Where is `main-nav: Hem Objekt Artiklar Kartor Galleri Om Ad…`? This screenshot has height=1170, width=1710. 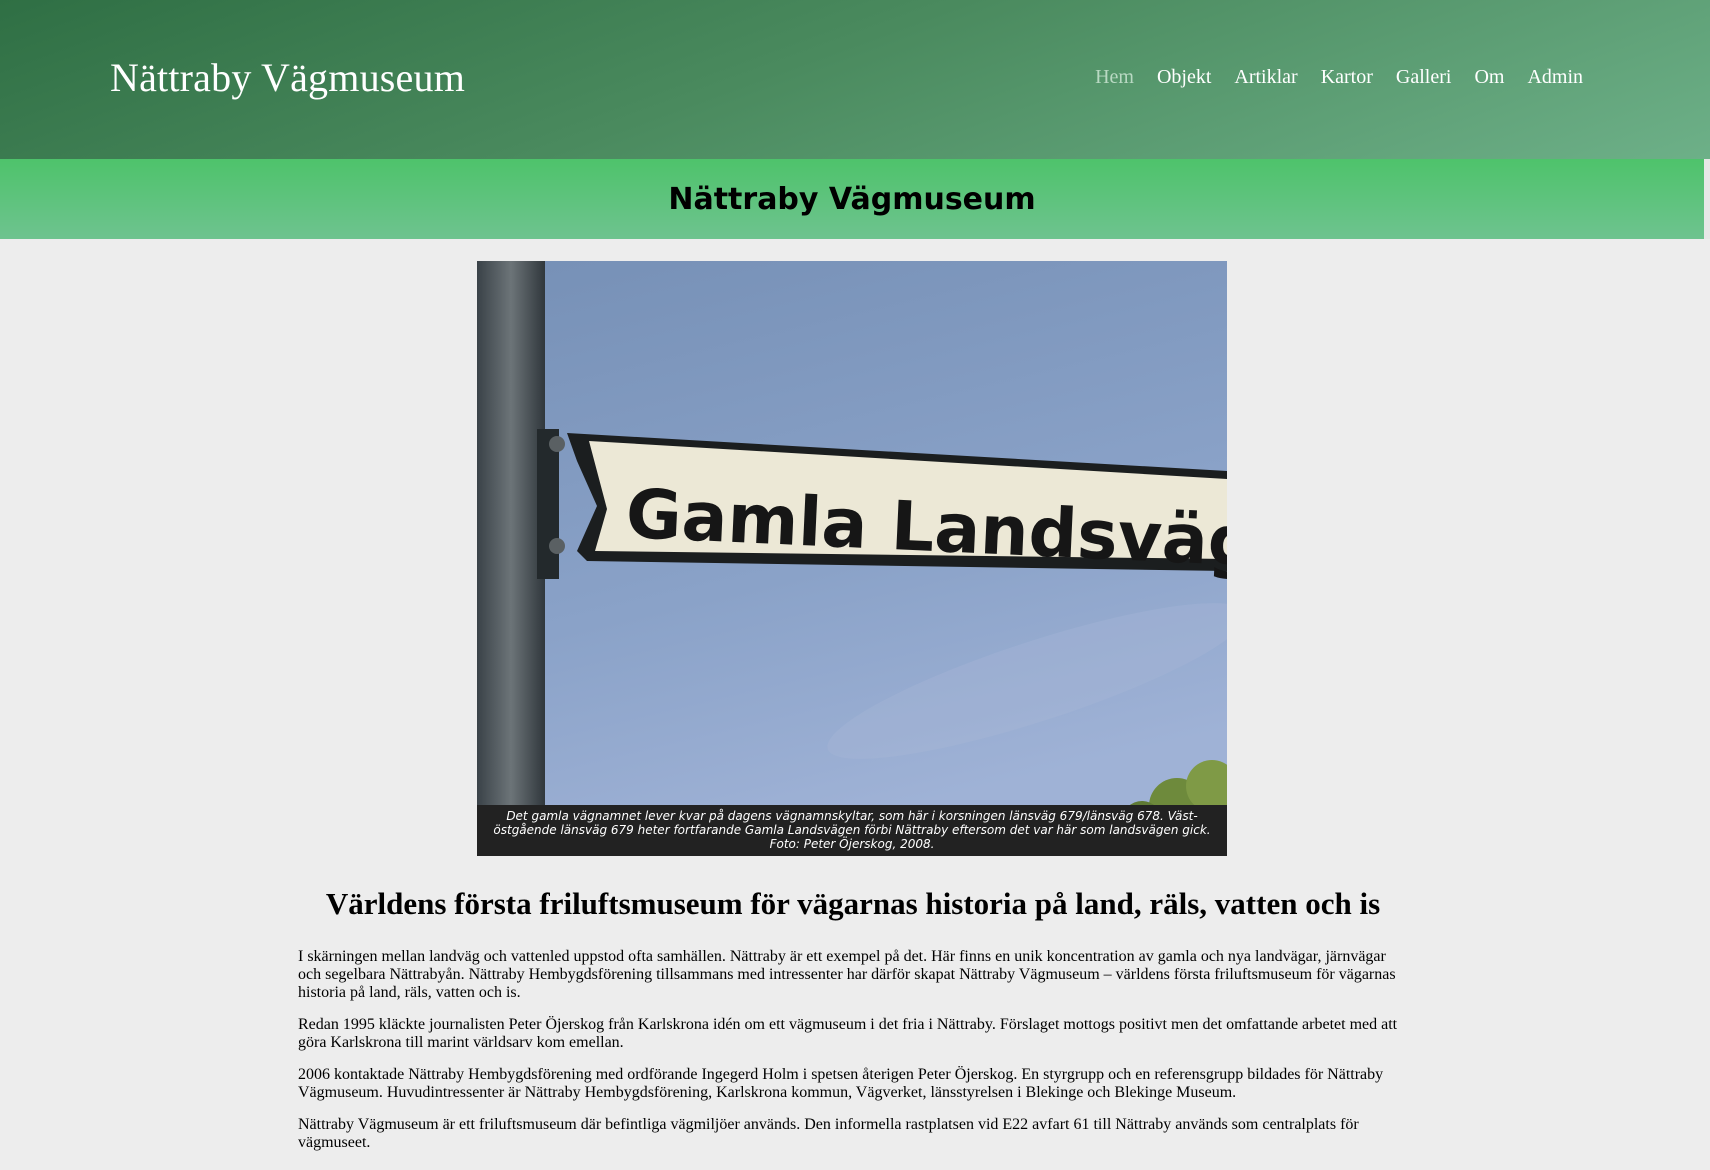 main-nav: Hem Objekt Artiklar Kartor Galleri Om Ad… is located at coordinates (1339, 77).